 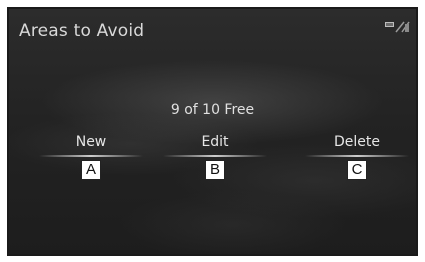 I want to click on delete-underline, so click(x=357, y=156).